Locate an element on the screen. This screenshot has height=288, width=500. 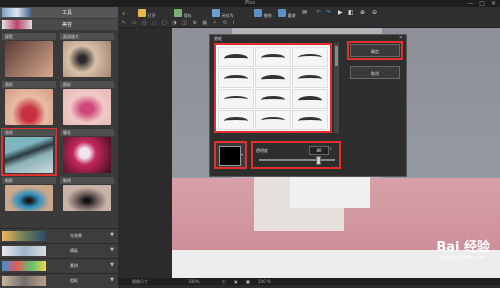
beauty-cell-lip-2: 唇彩 is located at coordinates (87, 104).